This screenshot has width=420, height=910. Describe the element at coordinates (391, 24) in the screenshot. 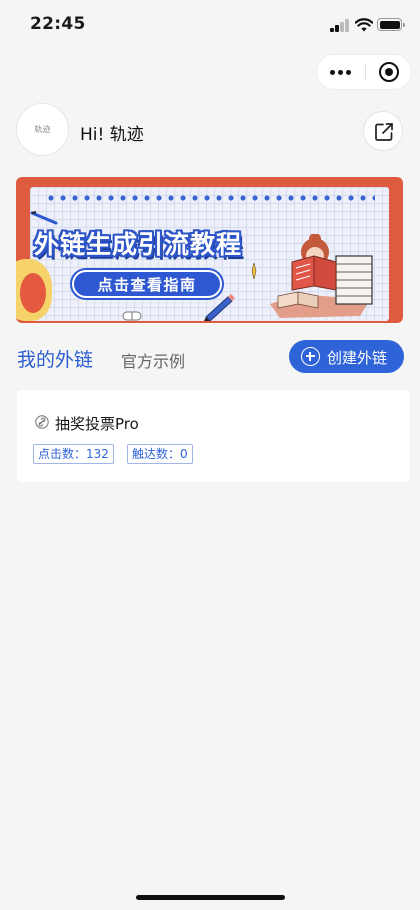

I see `battery-icon` at that location.